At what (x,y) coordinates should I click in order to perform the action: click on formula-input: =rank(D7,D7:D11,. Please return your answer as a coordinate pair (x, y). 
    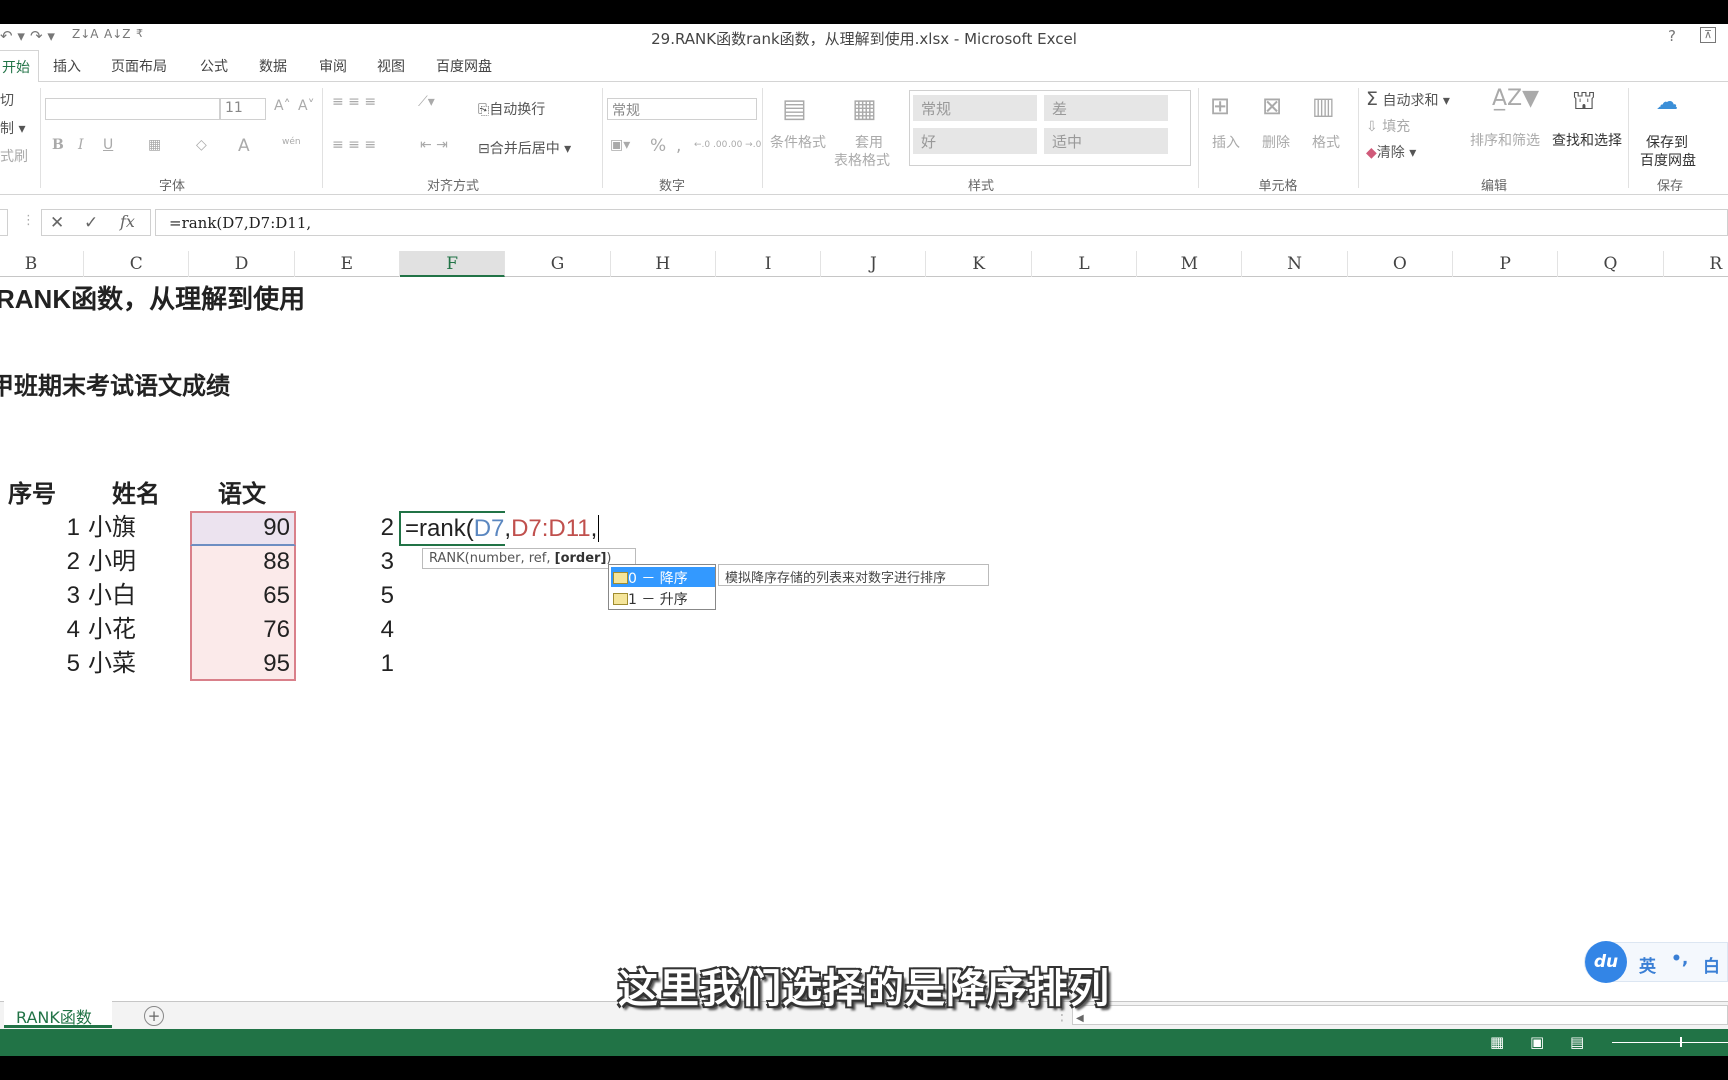
    Looking at the image, I should click on (941, 222).